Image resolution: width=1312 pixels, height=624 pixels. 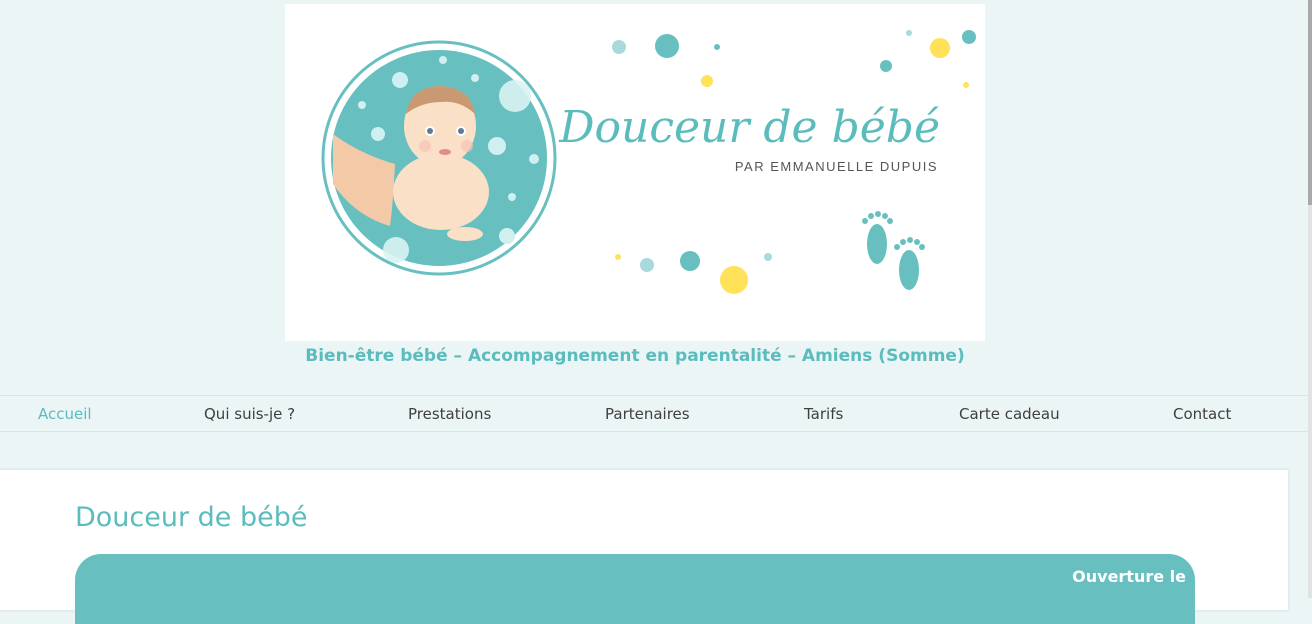 What do you see at coordinates (449, 414) in the screenshot?
I see `nav-item-prestations: Prestations` at bounding box center [449, 414].